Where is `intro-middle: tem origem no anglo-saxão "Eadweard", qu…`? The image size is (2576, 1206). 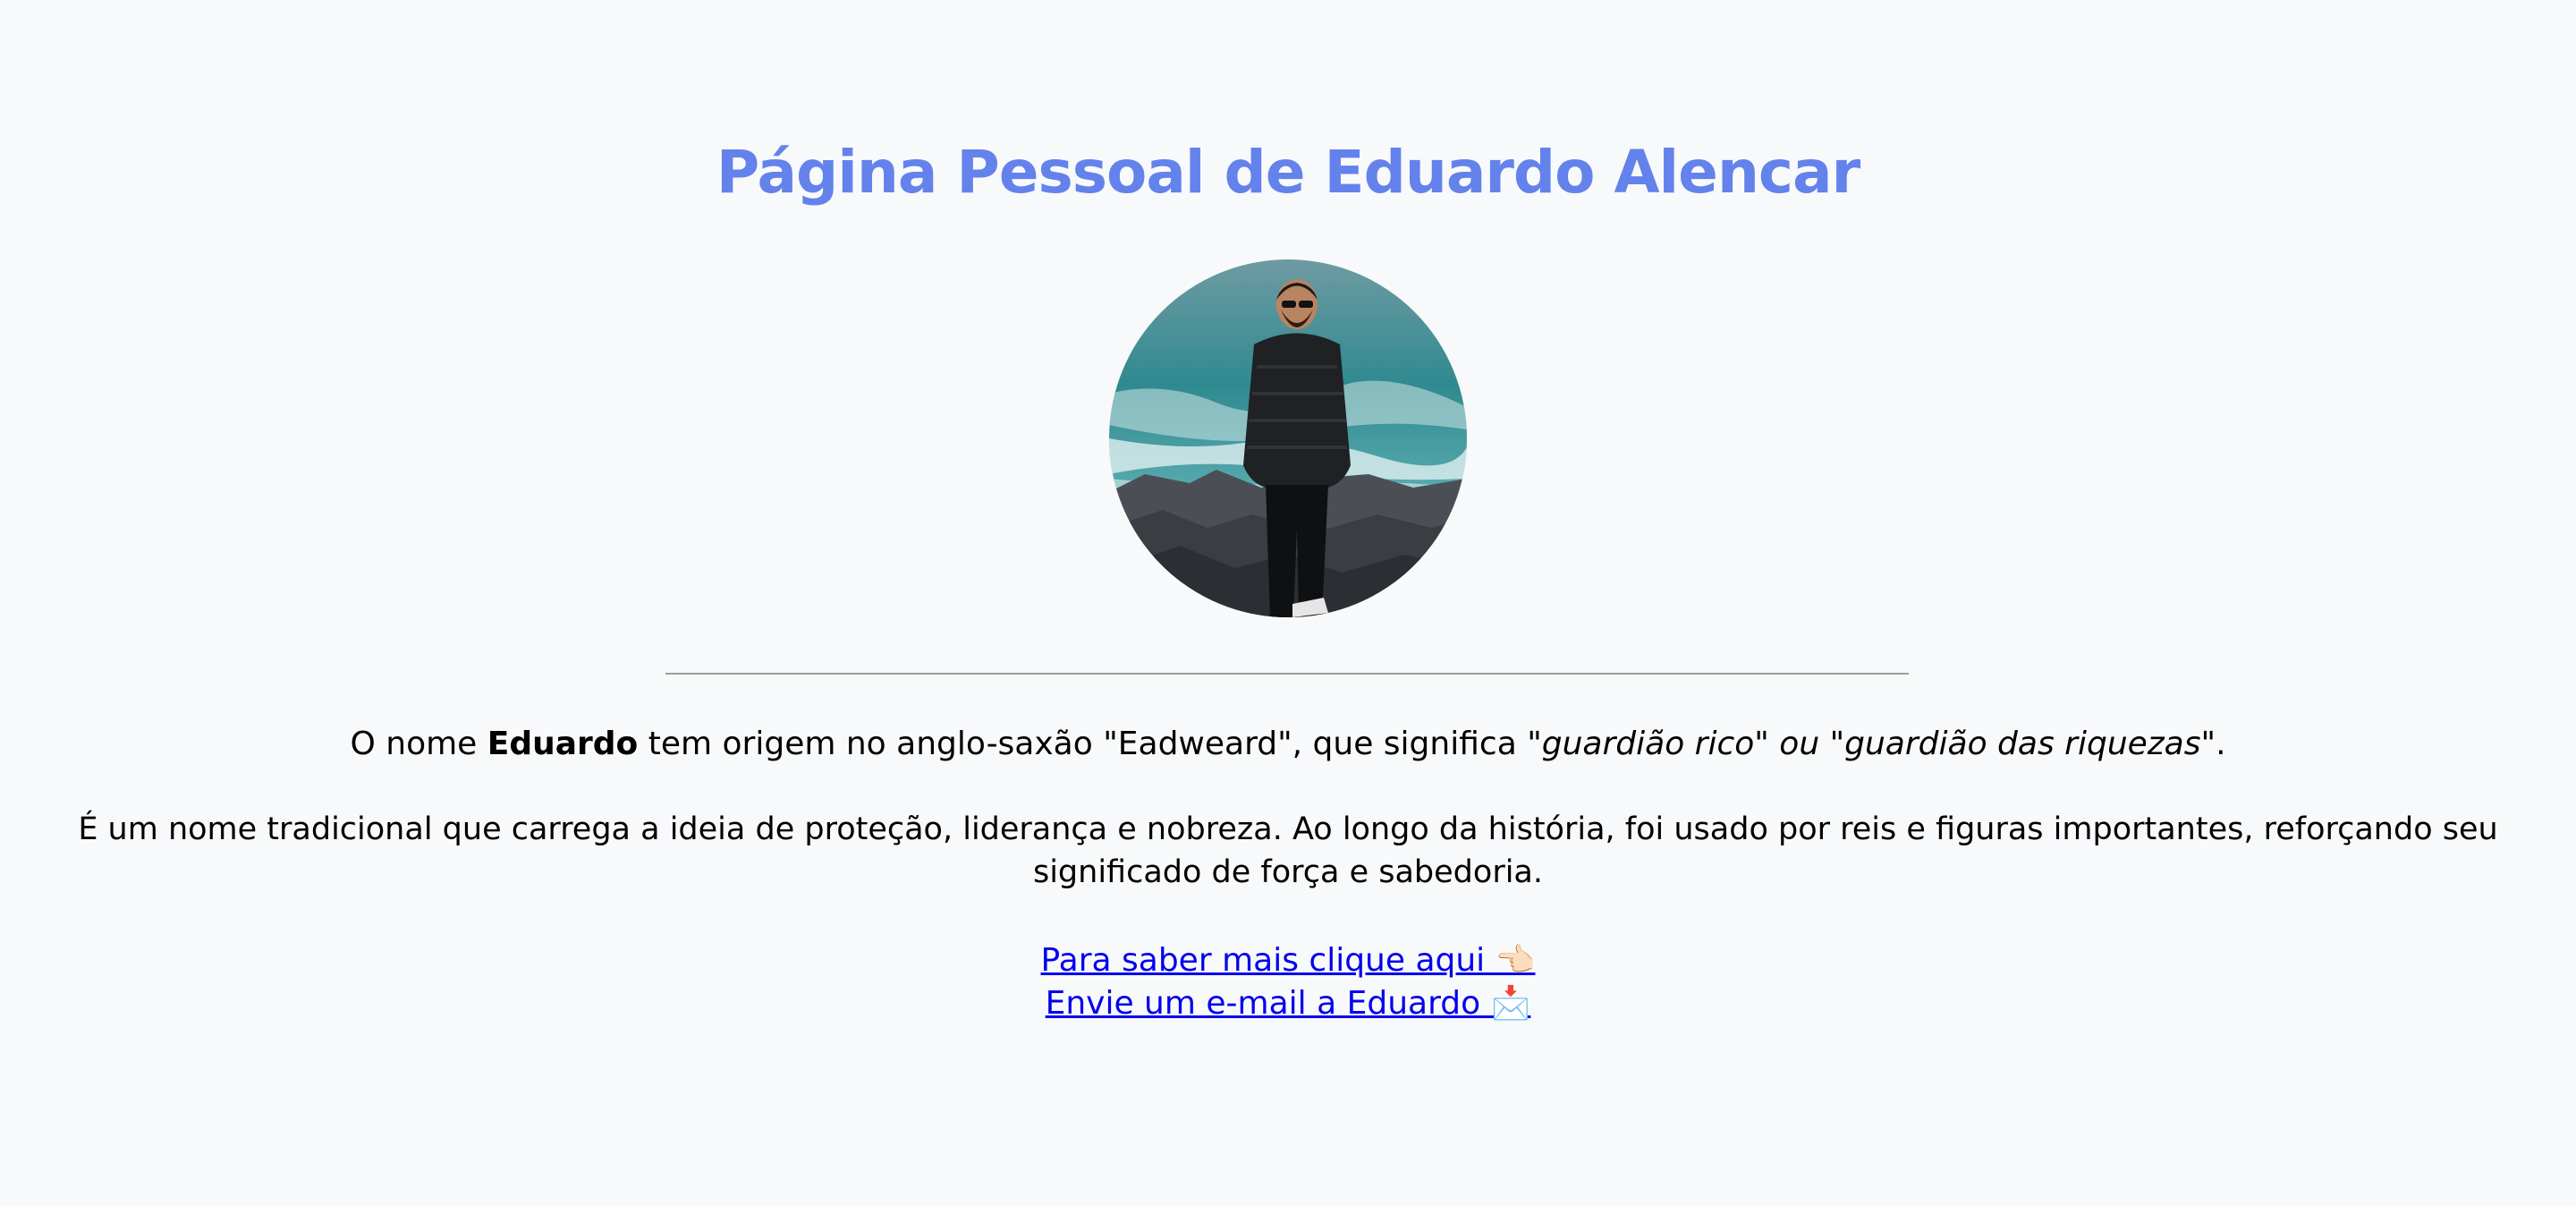
intro-middle: tem origem no anglo-saxão "Eadweard", qu… is located at coordinates (1083, 744).